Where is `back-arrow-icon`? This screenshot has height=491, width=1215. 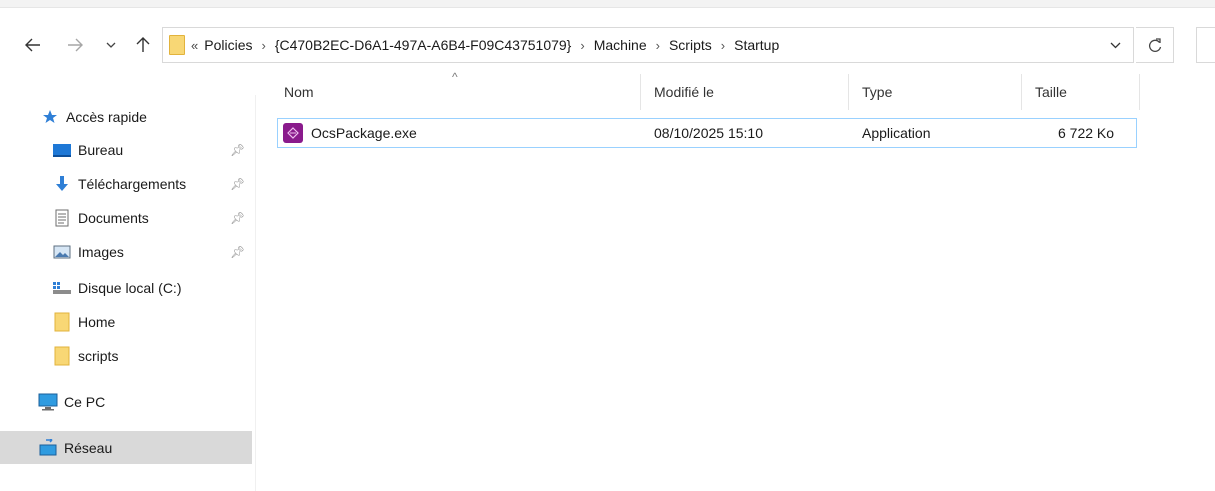 back-arrow-icon is located at coordinates (33, 45).